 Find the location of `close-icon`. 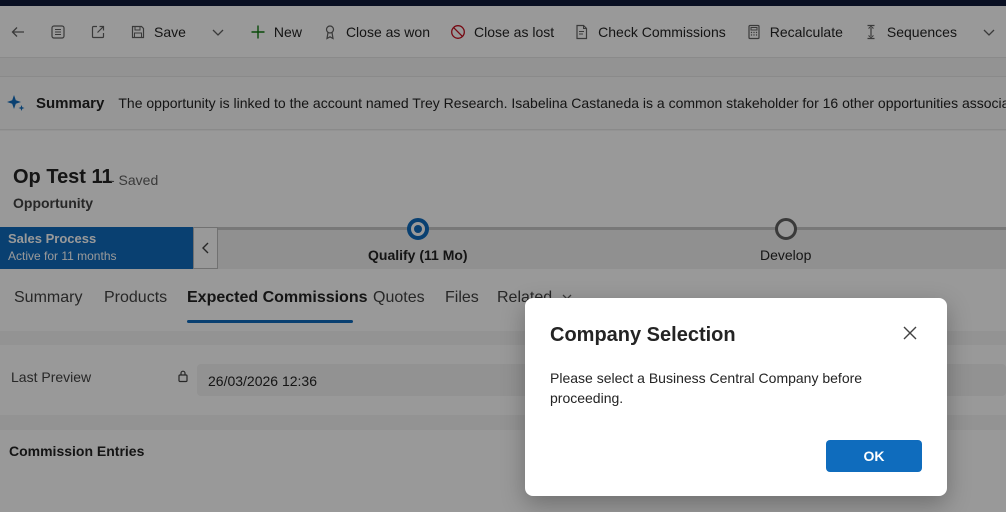

close-icon is located at coordinates (910, 333).